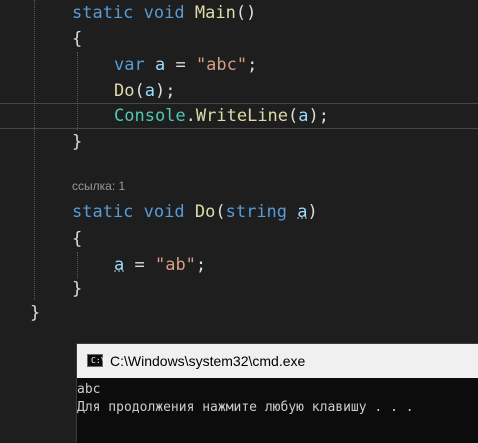  Describe the element at coordinates (215, 13) in the screenshot. I see `method-name-main: Main` at that location.